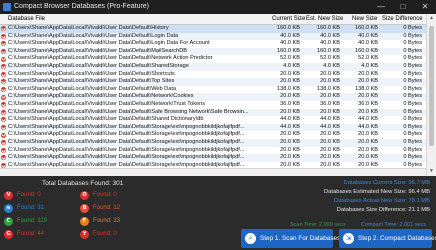  What do you see at coordinates (300, 238) in the screenshot?
I see `scan-button-label: Step 1. Scan For Databases` at bounding box center [300, 238].